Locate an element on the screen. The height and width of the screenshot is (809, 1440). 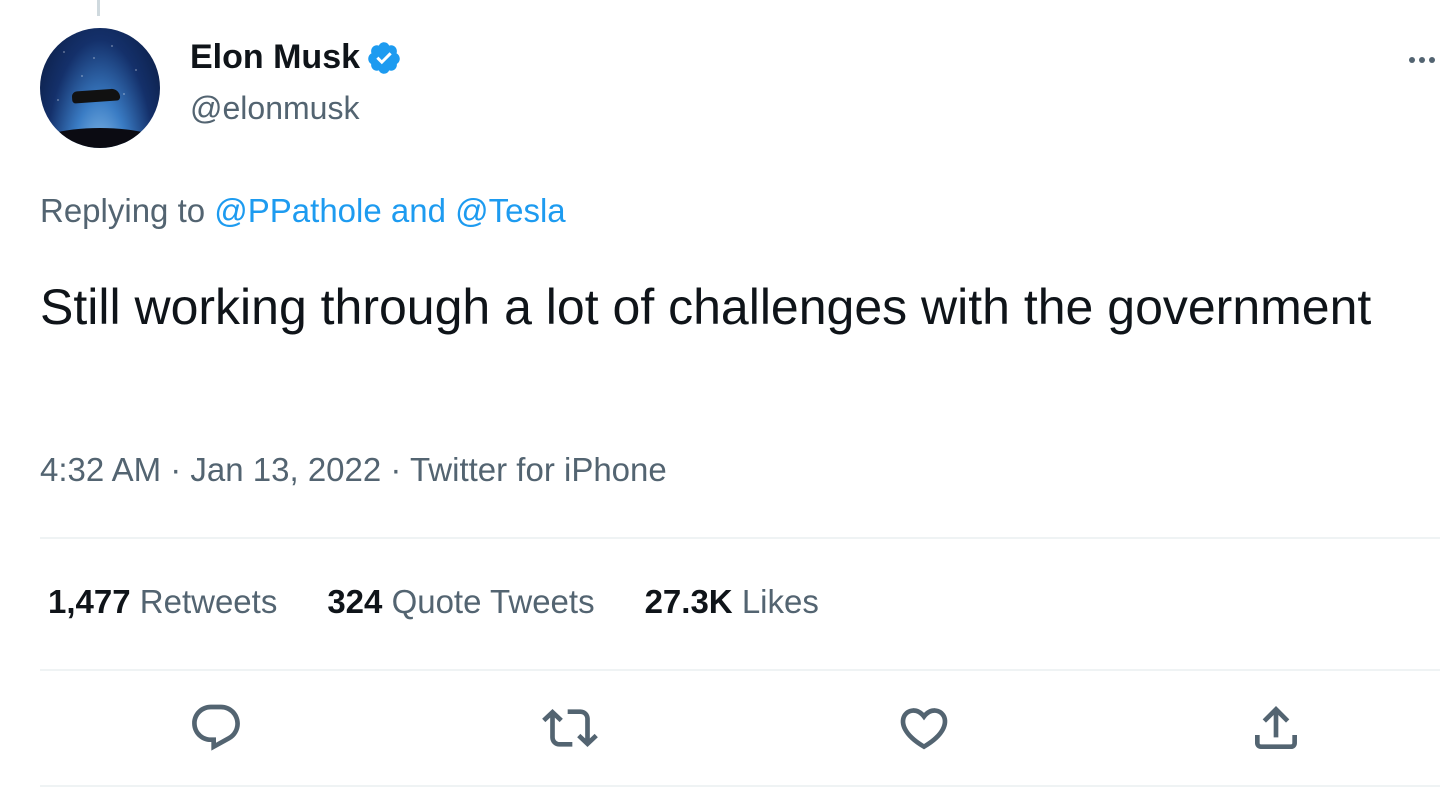
retweets-stat: 1,477 Retweets is located at coordinates (162, 602).